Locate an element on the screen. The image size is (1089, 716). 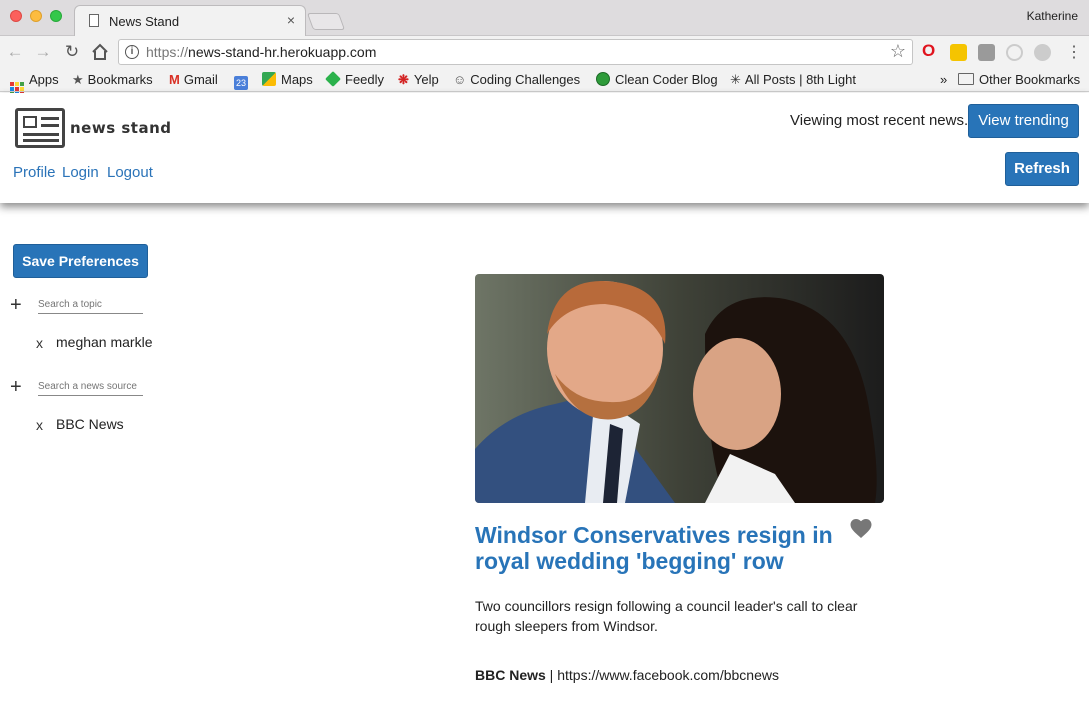
article-image is located at coordinates (679, 388).